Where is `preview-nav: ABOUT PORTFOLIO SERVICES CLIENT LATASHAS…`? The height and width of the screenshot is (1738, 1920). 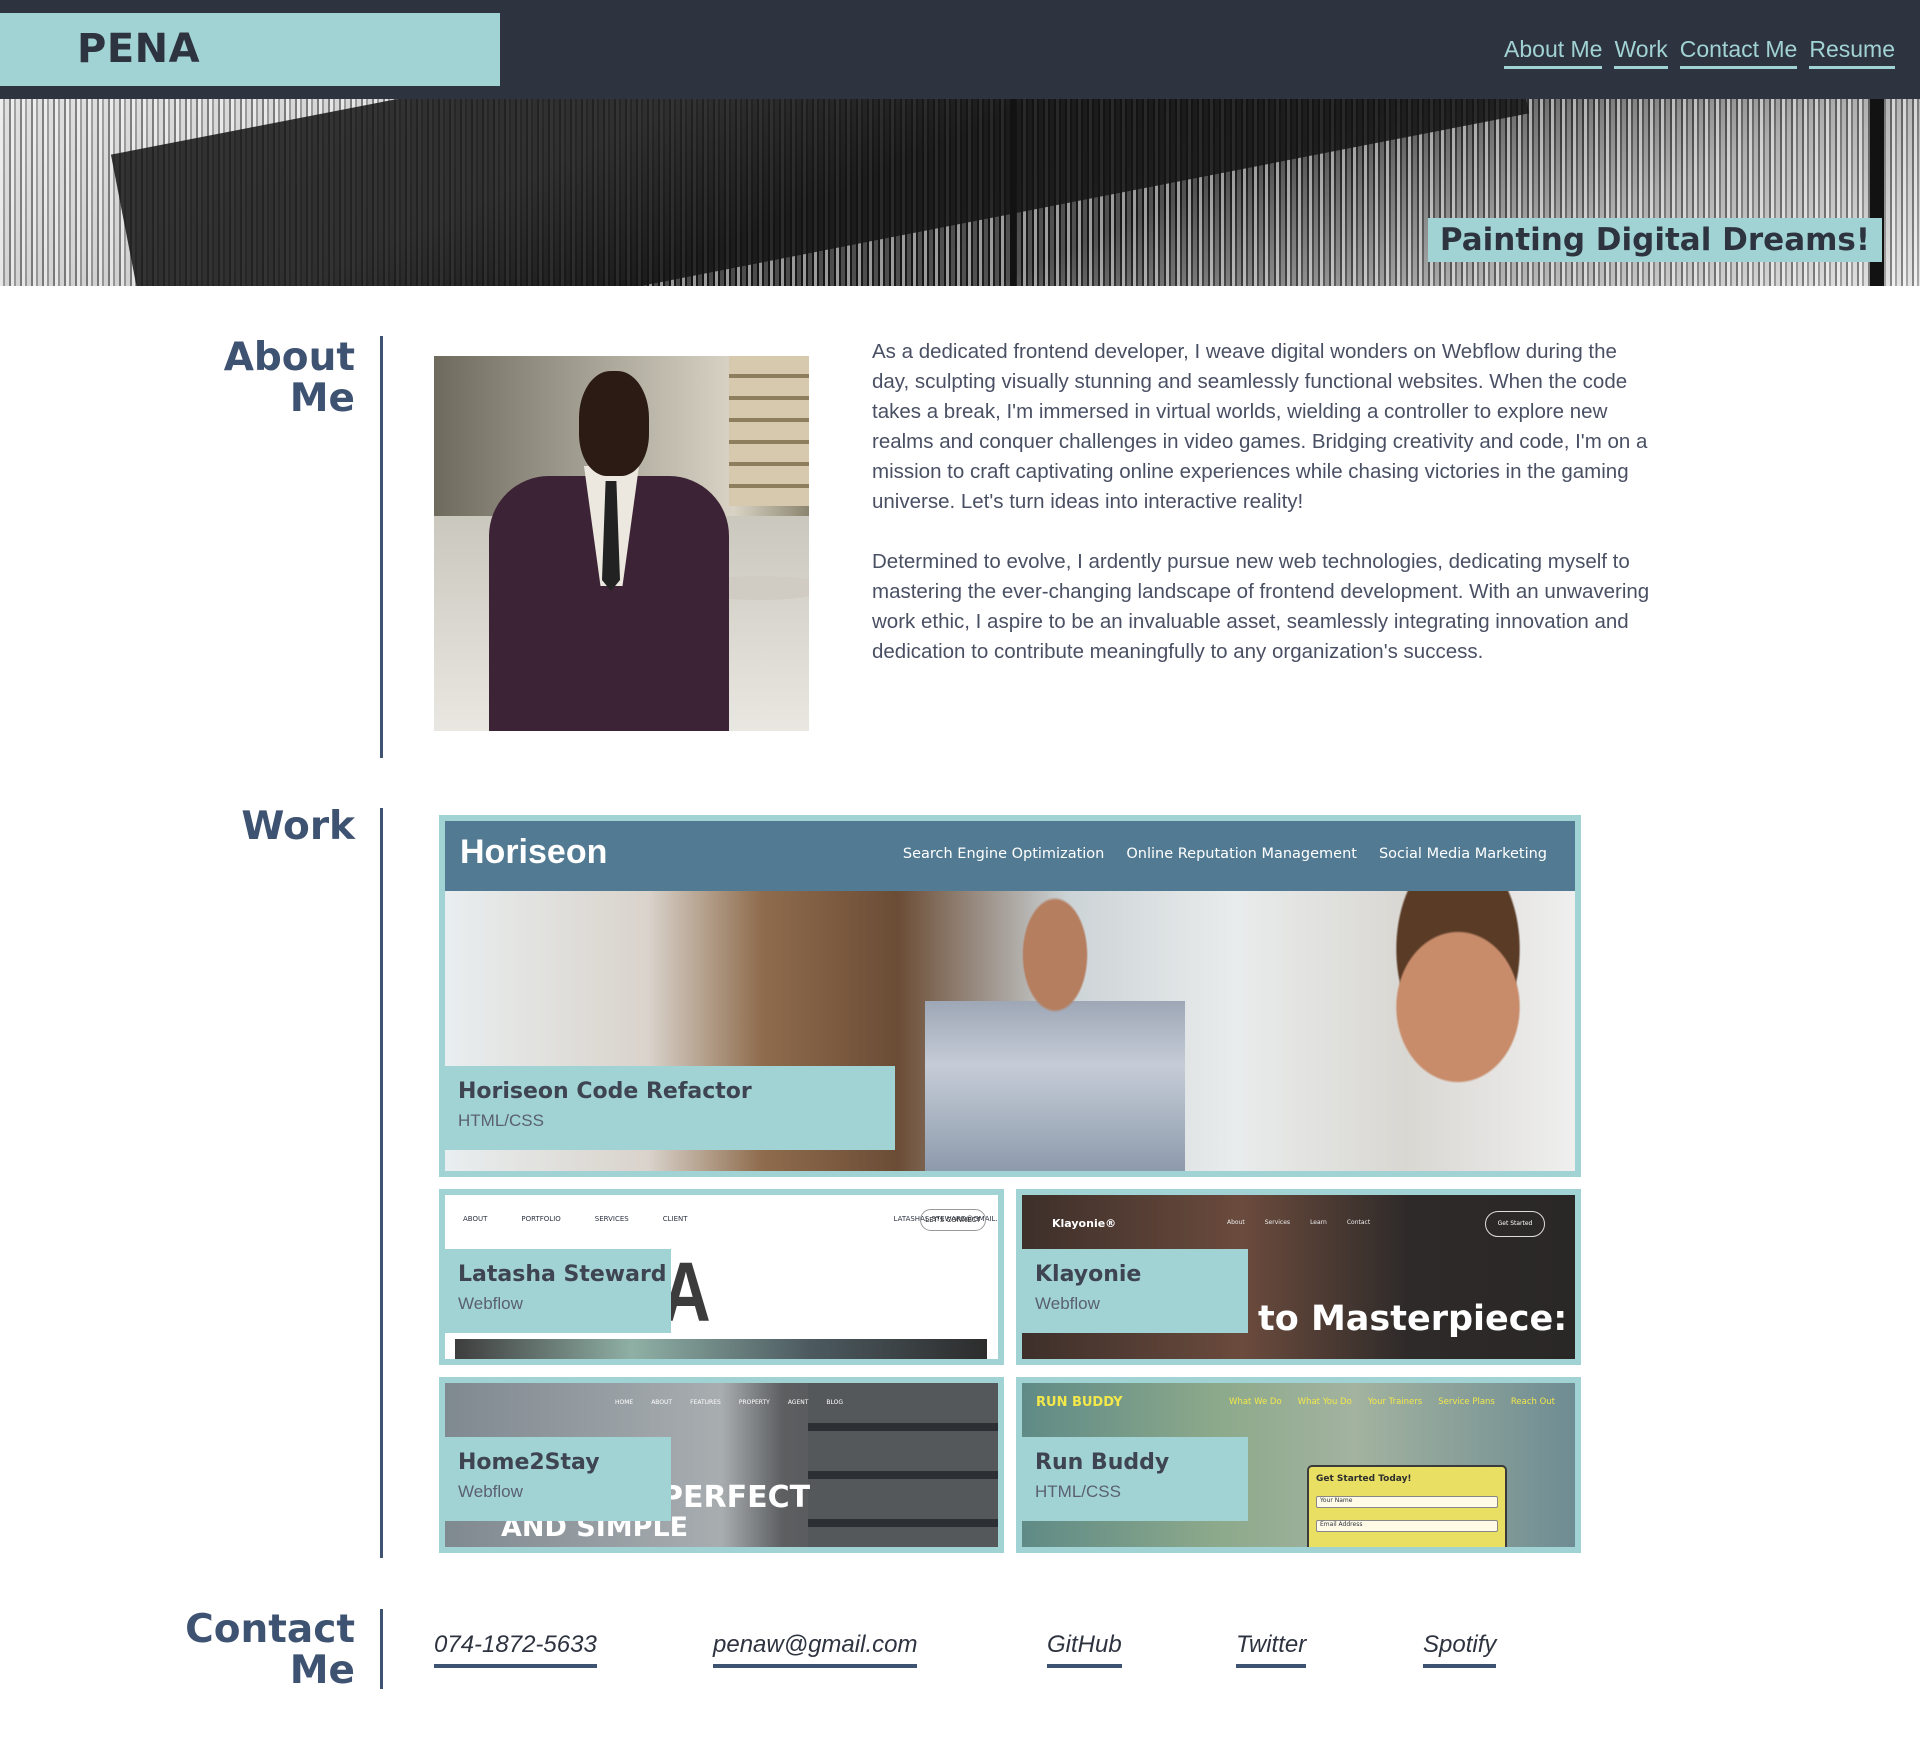
preview-nav: ABOUT PORTFOLIO SERVICES CLIENT LATASHAS… is located at coordinates (721, 1220).